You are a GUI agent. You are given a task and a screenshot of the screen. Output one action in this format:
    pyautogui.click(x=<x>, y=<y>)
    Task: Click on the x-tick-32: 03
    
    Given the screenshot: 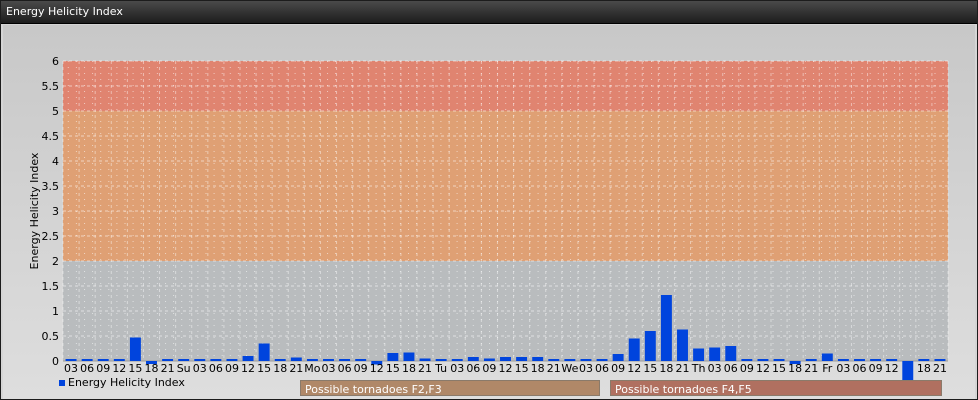 What is the action you would take?
    pyautogui.click(x=586, y=368)
    